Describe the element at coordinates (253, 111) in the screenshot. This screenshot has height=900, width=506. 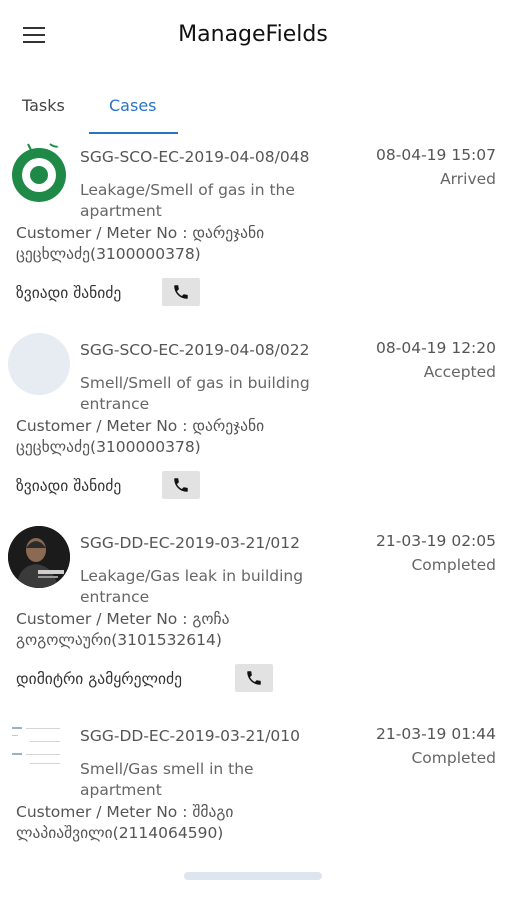
I see `tab-bar: Tasks Cases` at that location.